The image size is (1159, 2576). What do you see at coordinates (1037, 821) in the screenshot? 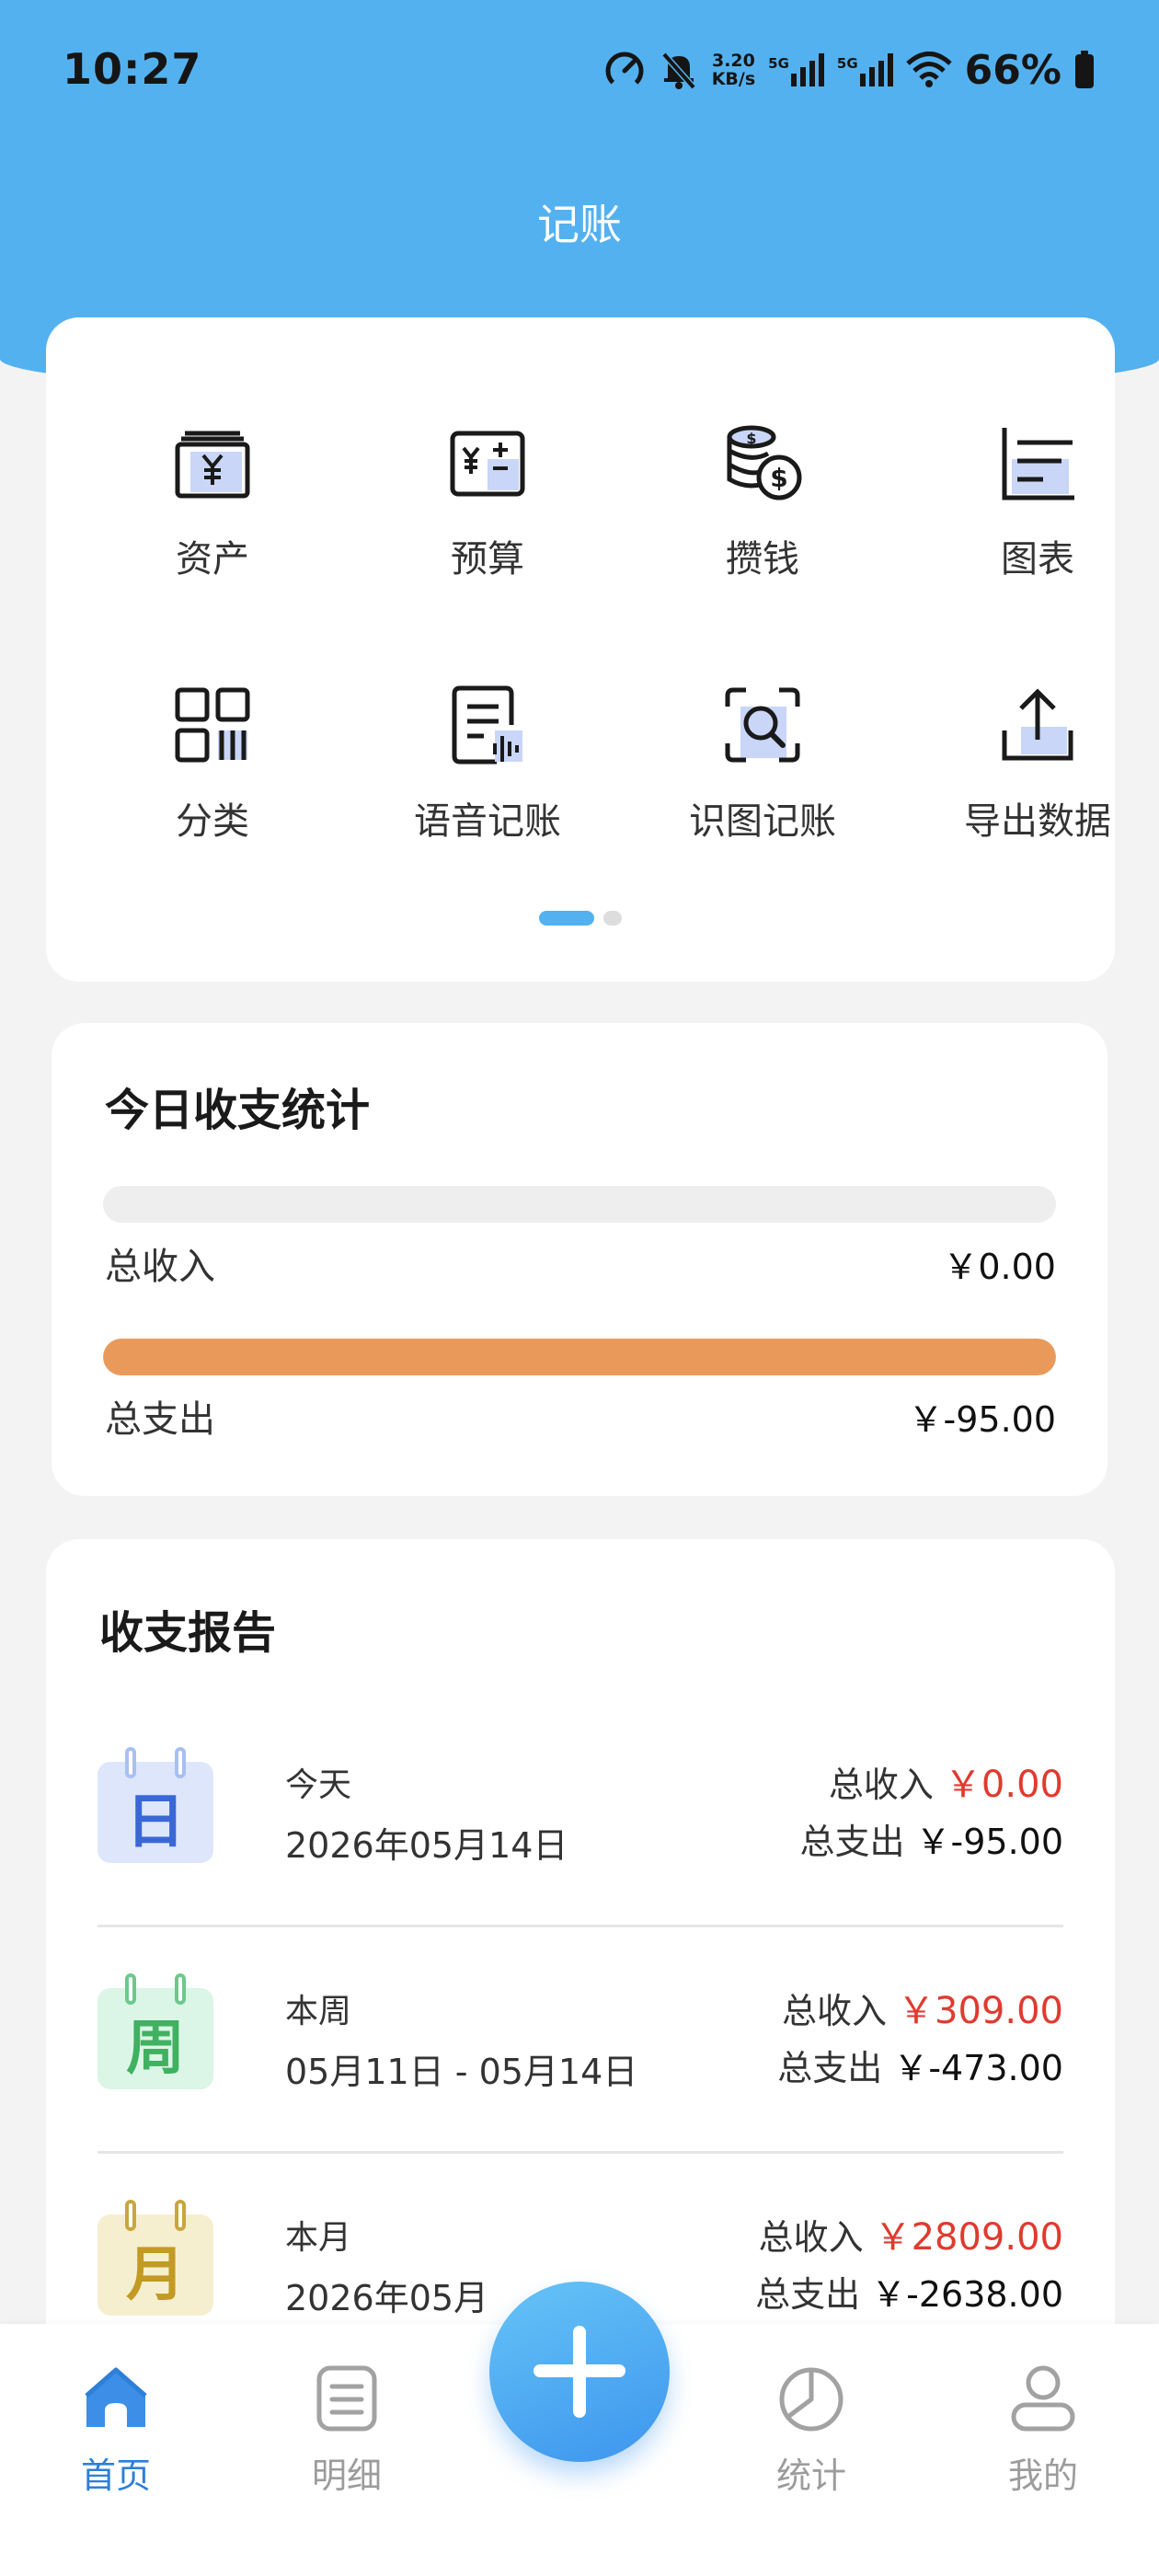
I see `quick-action-label: 导出数据` at bounding box center [1037, 821].